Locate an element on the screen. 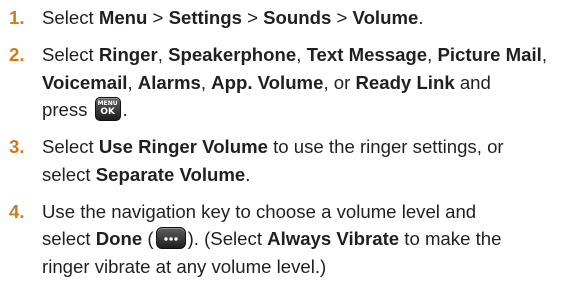  text-run: ( is located at coordinates (148, 238).